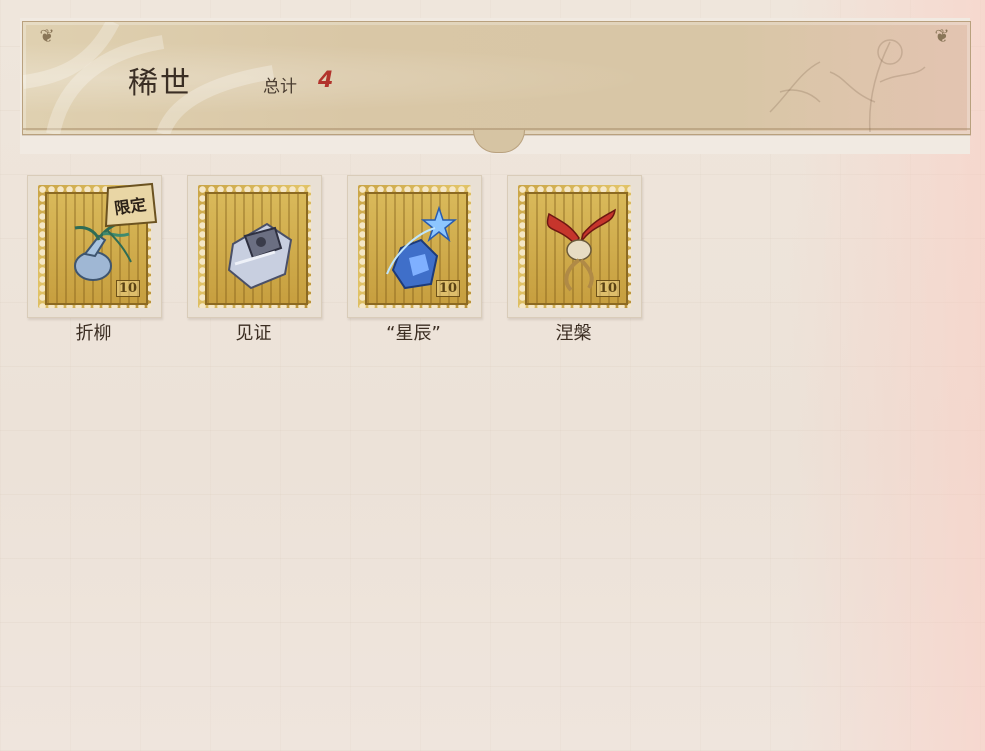 This screenshot has width=985, height=751. I want to click on stamp-item: 10 涅槃, so click(574, 260).